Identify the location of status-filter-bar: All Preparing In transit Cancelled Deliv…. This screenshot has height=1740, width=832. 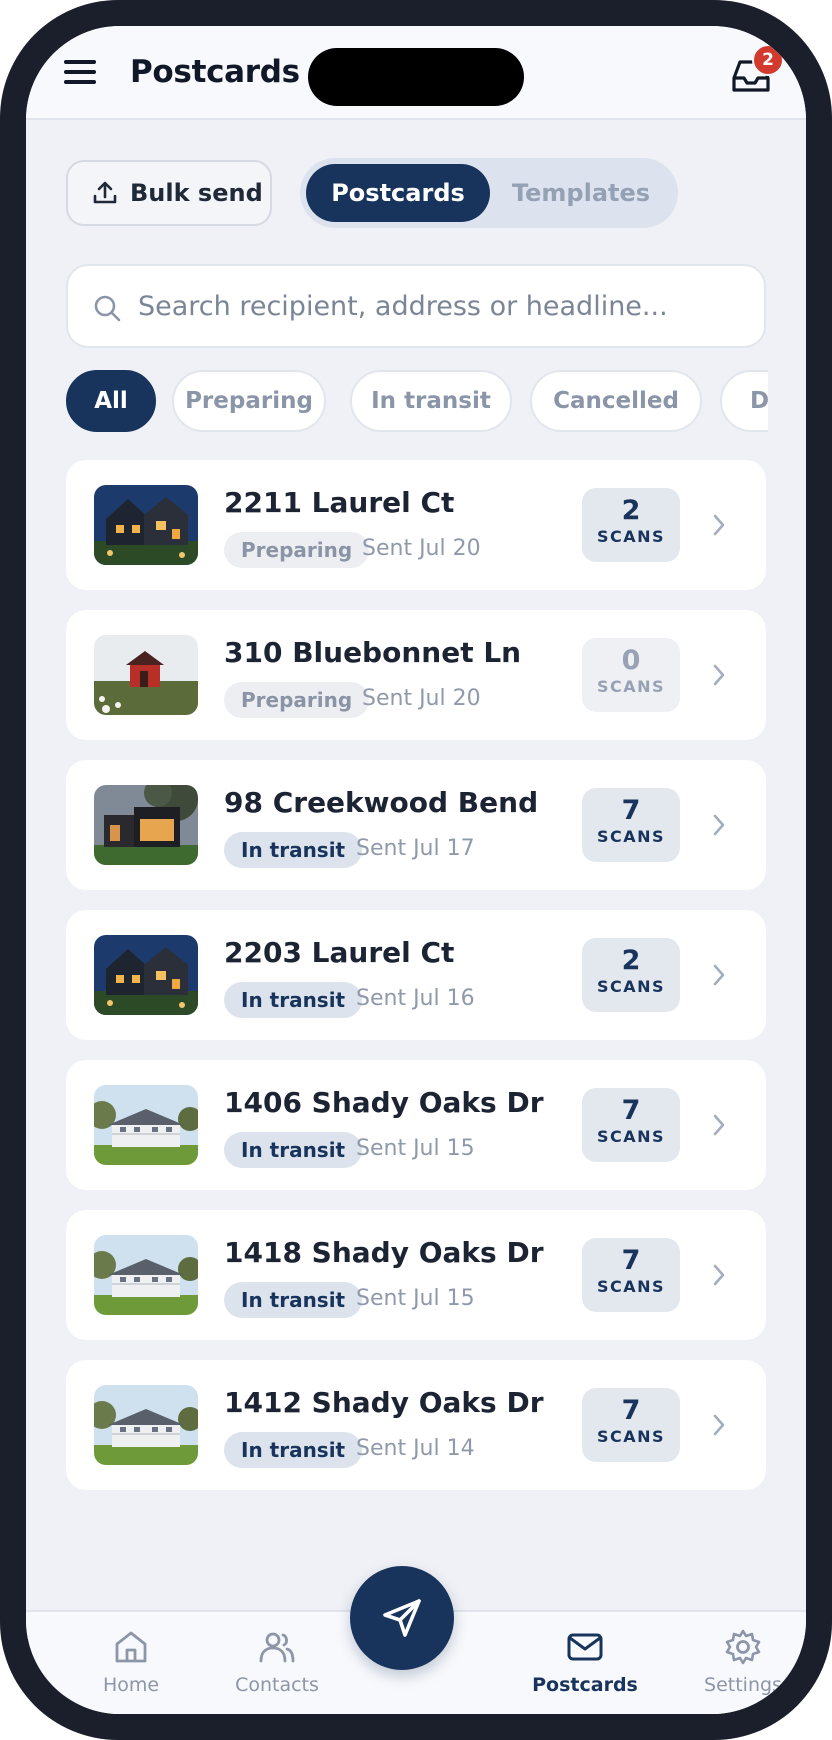
(417, 403).